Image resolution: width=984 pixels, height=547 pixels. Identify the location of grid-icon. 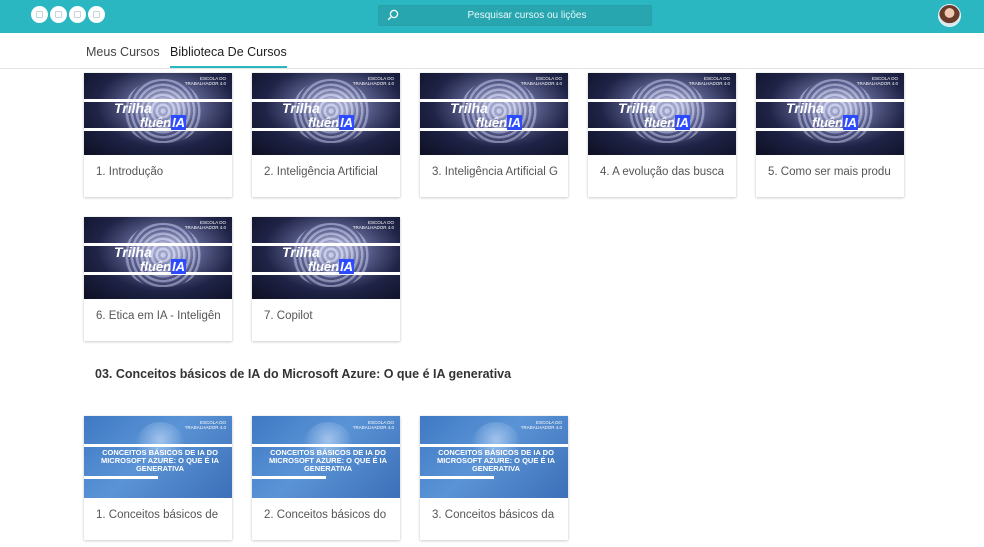
(58, 14).